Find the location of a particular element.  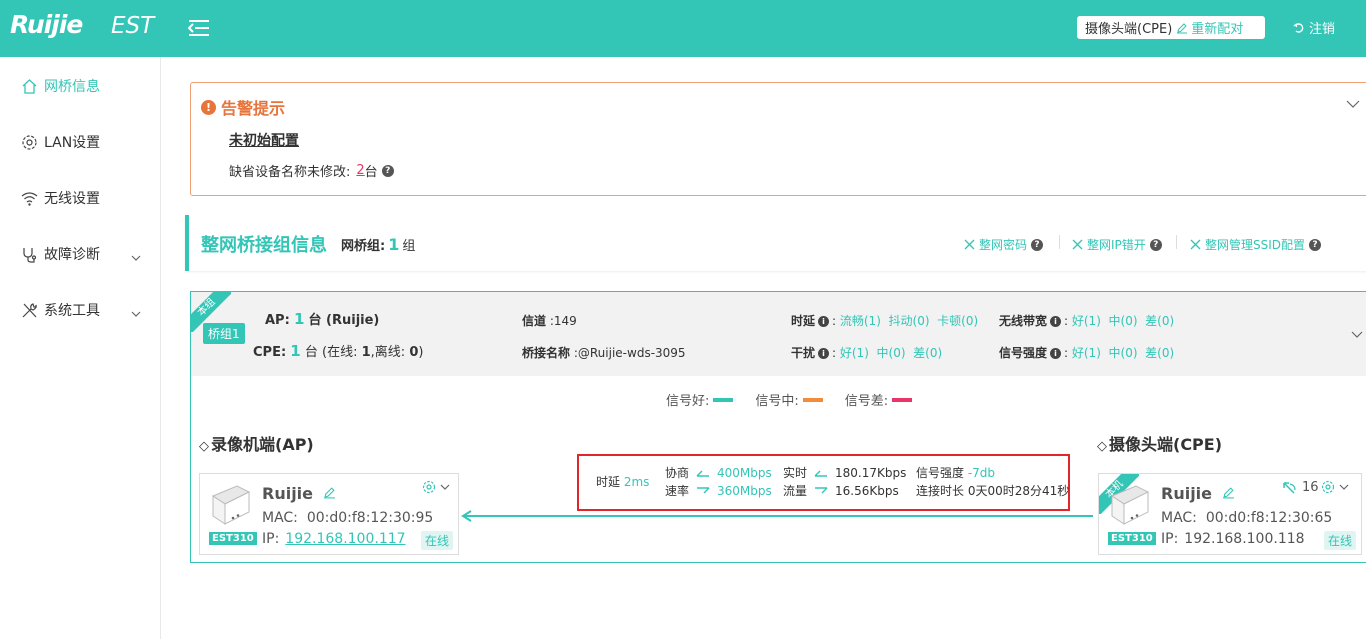

arrow-left-icon is located at coordinates (467, 518).